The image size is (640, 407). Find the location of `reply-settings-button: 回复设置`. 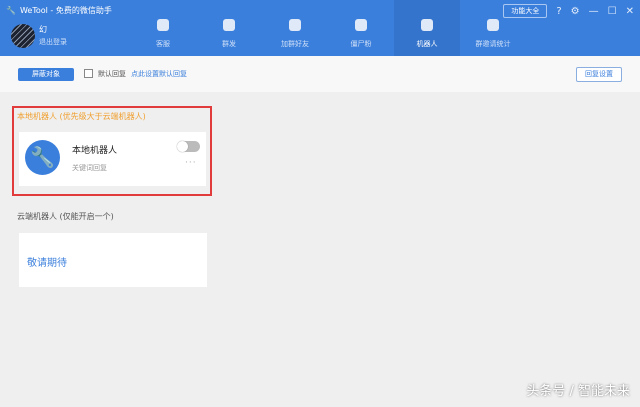

reply-settings-button: 回复设置 is located at coordinates (599, 74).